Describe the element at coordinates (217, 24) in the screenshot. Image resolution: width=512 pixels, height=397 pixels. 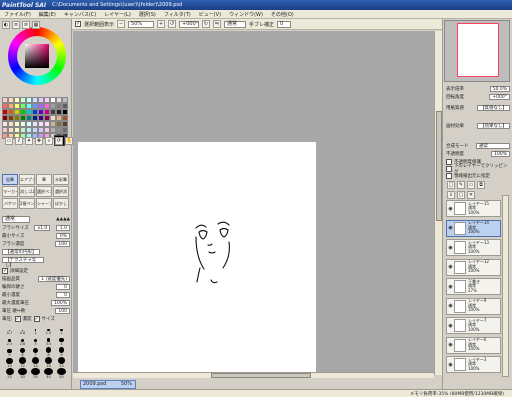
I see `flip-icon: ⇋` at that location.